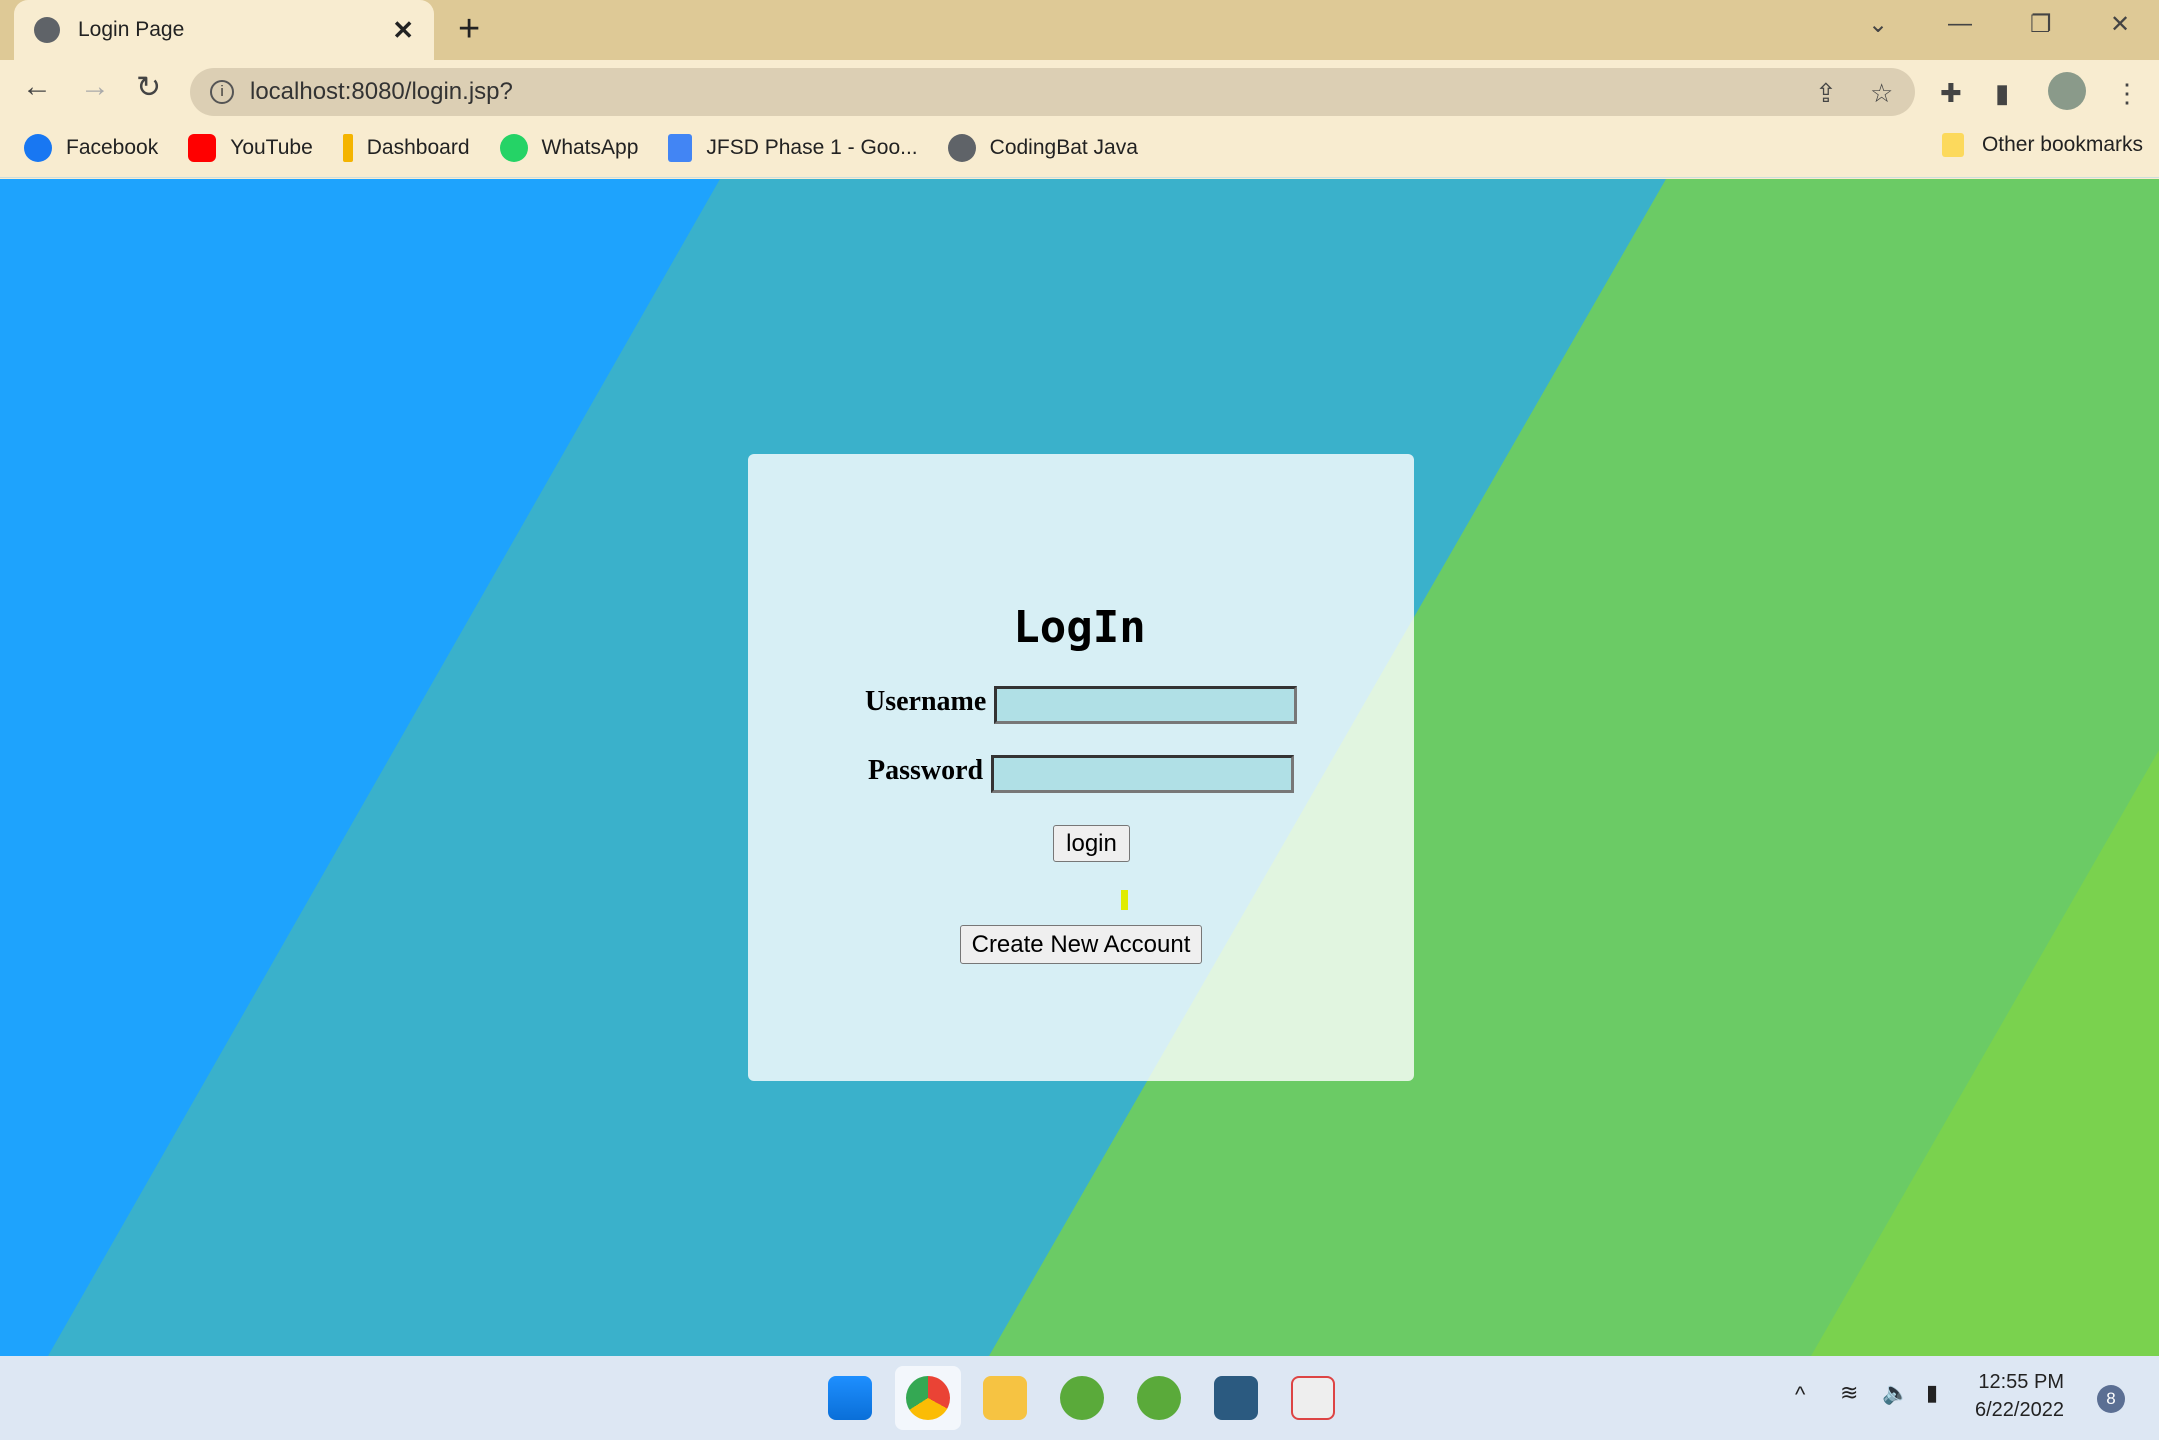 The image size is (2159, 1440). Describe the element at coordinates (1145, 705) in the screenshot. I see `username-input` at that location.